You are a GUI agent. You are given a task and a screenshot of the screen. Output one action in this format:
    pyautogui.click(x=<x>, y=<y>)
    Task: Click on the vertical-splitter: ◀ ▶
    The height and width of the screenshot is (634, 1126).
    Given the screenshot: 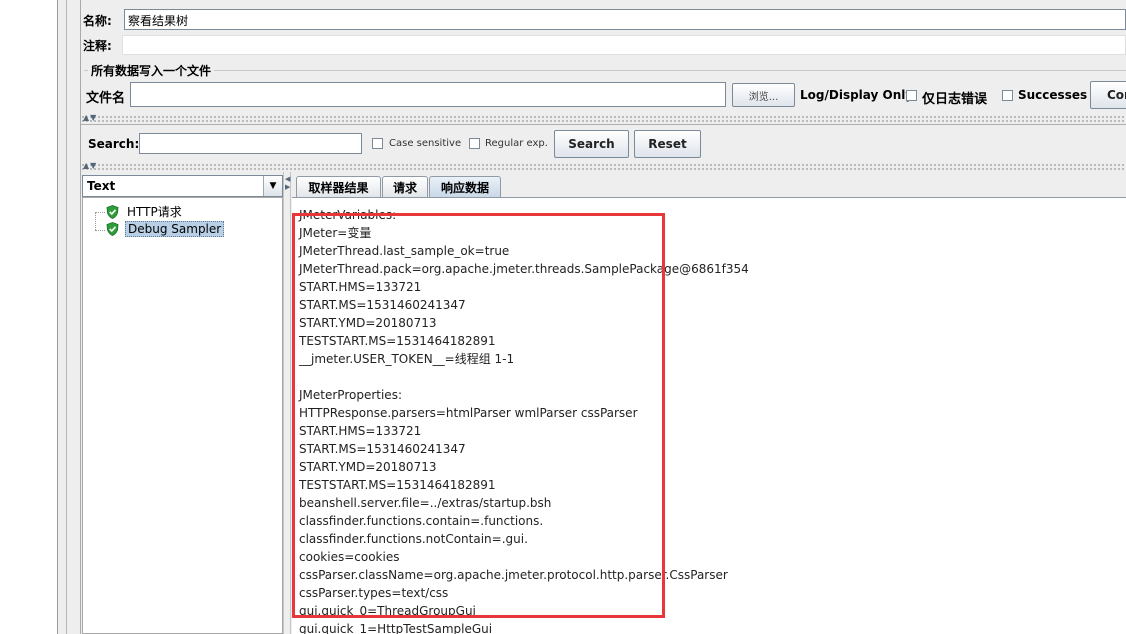 What is the action you would take?
    pyautogui.click(x=287, y=403)
    